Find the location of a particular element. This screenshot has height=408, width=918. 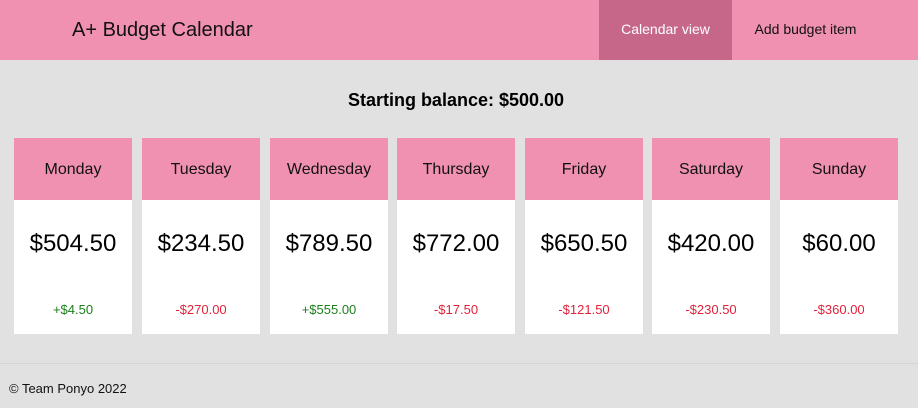

day-balance: $504.50 is located at coordinates (73, 243).